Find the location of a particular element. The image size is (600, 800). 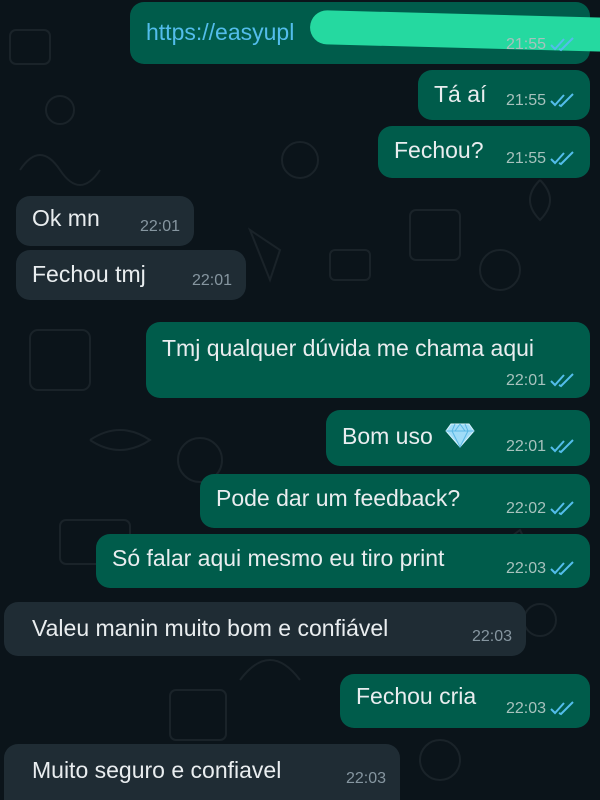

message-outgoing: Pode dar um feedback? 22:02 is located at coordinates (395, 501).